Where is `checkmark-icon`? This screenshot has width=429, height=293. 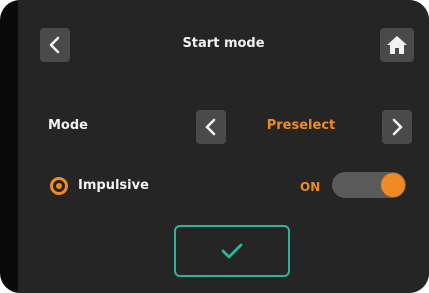 checkmark-icon is located at coordinates (232, 251).